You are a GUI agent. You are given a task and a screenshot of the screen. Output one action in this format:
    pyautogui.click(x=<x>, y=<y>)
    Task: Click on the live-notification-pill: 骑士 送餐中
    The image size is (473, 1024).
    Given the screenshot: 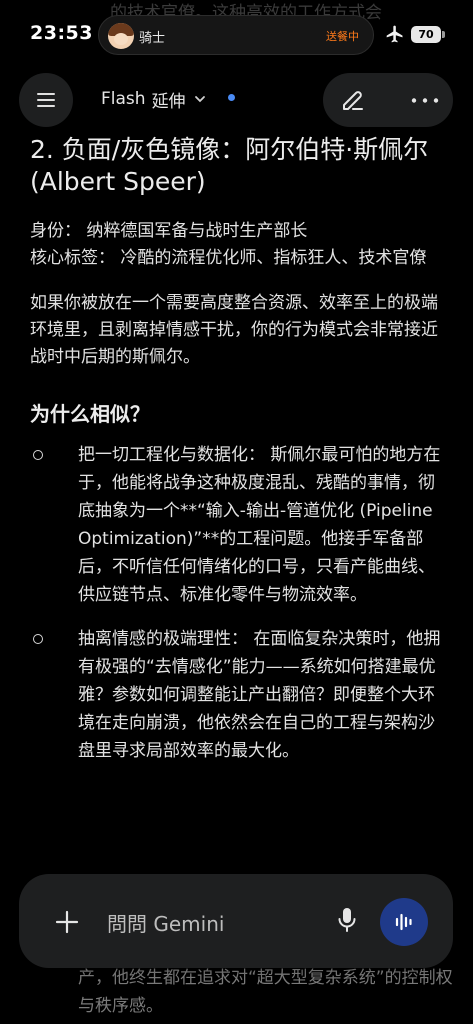 What is the action you would take?
    pyautogui.click(x=236, y=35)
    